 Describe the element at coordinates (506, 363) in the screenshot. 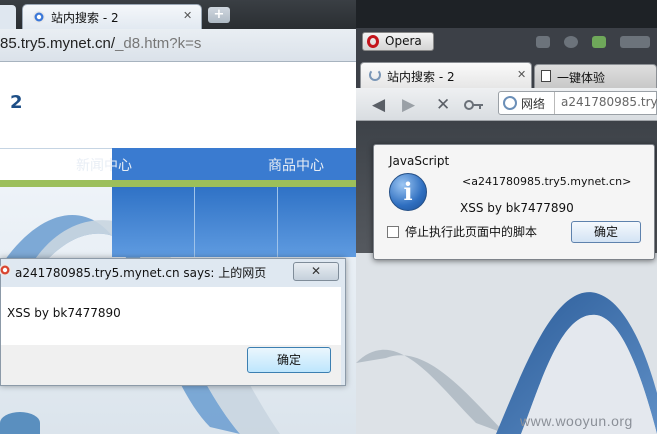

I see `ribbon-graphic` at that location.